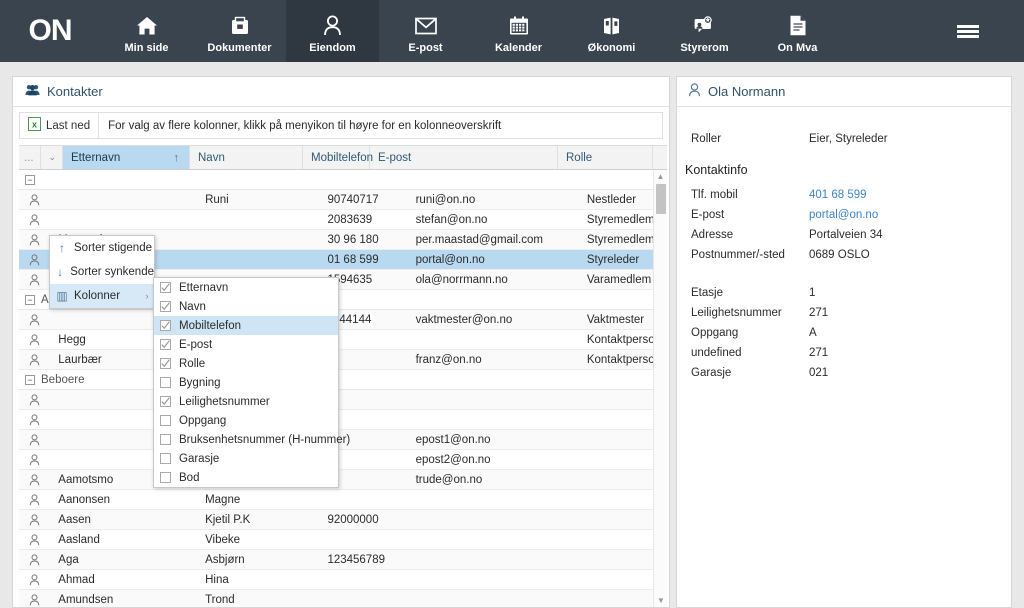 This screenshot has width=1024, height=608. Describe the element at coordinates (343, 320) in the screenshot. I see `table-row: 1144144 vaktmester@on.no Vaktmester` at that location.